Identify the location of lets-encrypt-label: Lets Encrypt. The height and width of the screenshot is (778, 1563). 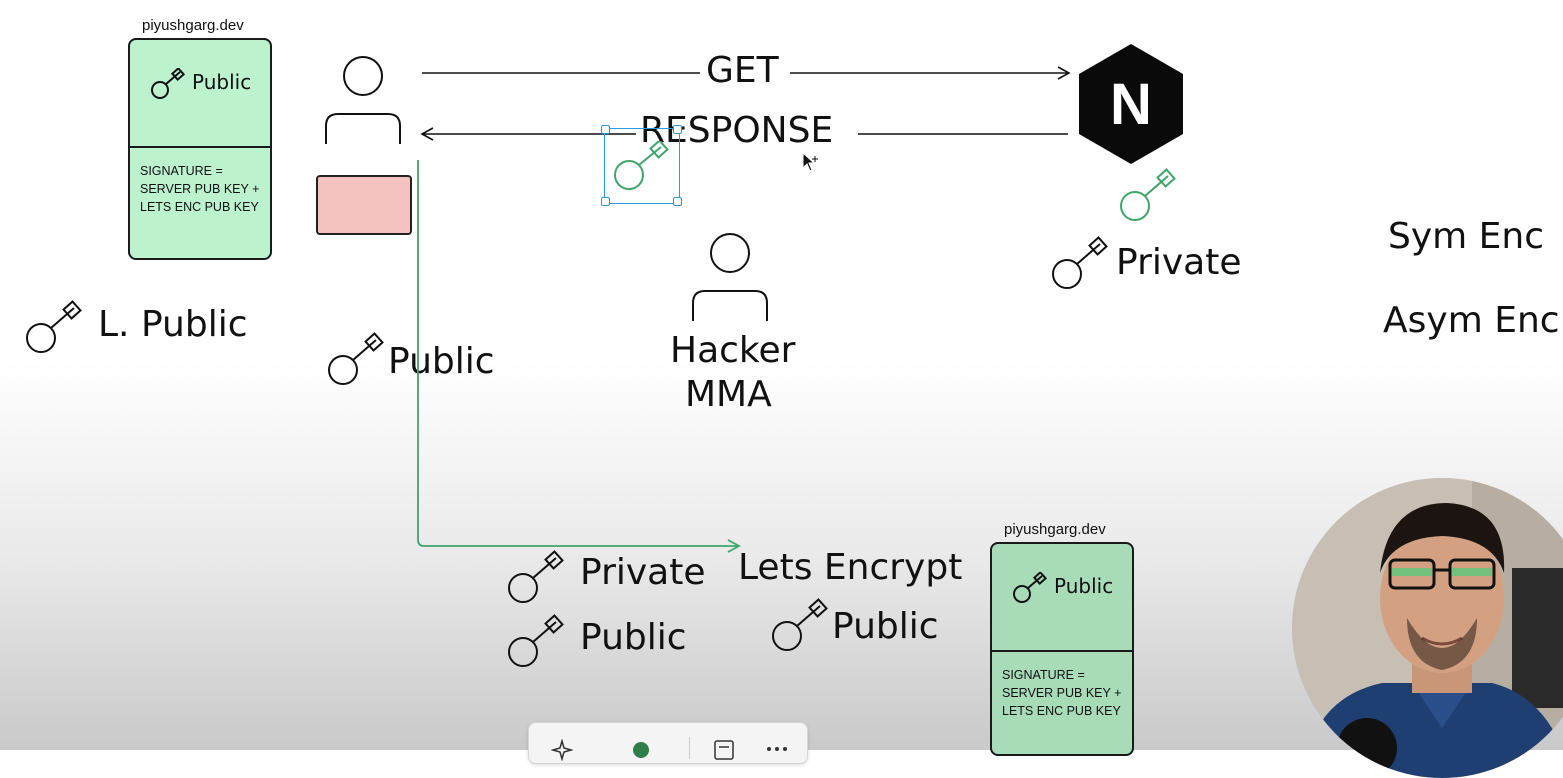
(850, 567).